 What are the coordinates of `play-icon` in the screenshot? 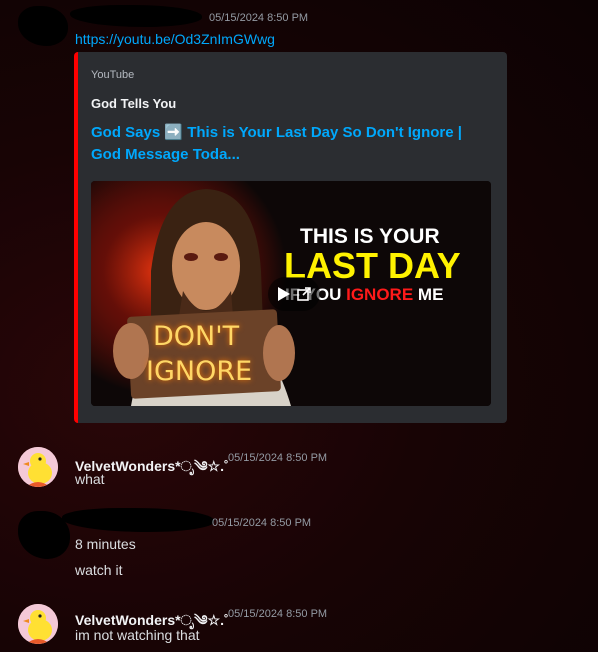 It's located at (284, 294).